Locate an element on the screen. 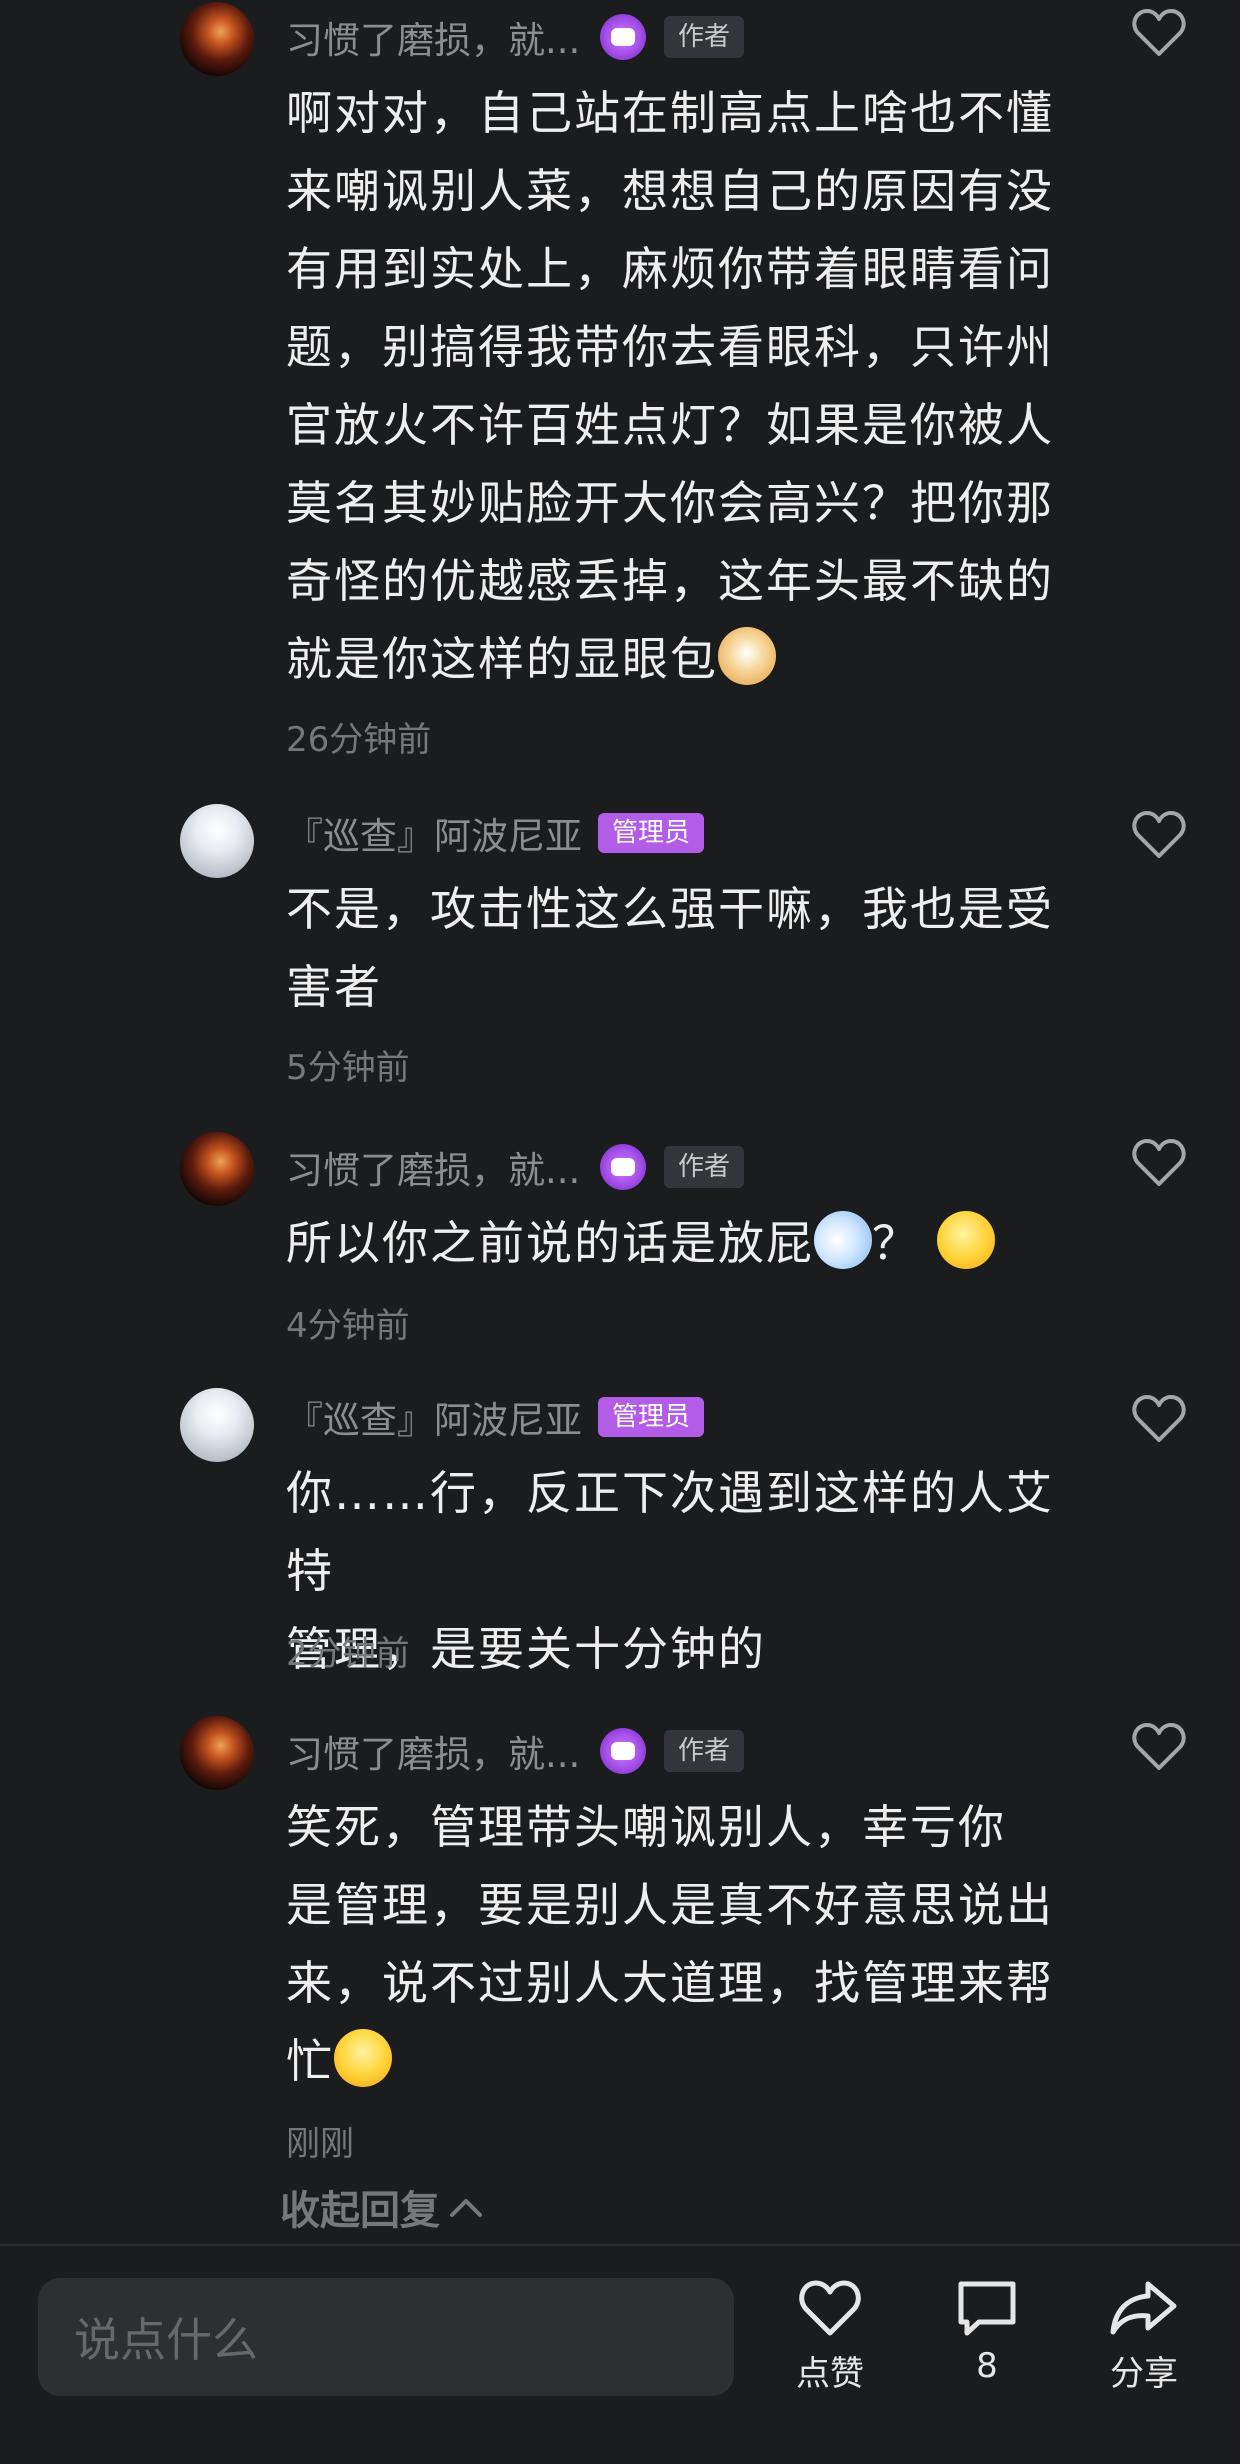  collapse-replies-button: 收起回复 is located at coordinates (383, 2207).